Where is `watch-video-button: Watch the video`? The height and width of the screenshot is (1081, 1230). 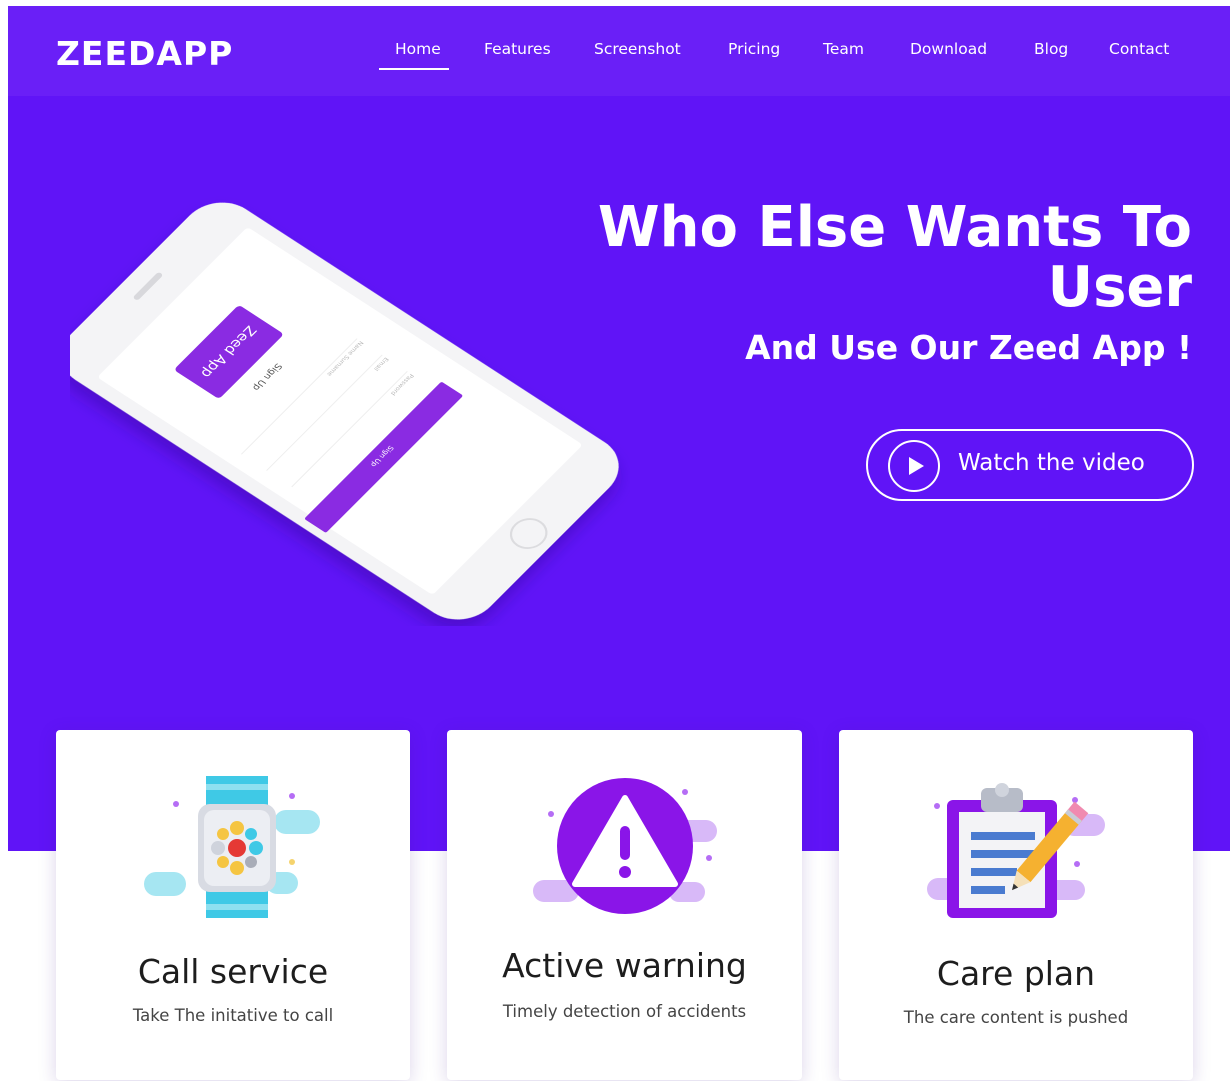 watch-video-button: Watch the video is located at coordinates (1030, 465).